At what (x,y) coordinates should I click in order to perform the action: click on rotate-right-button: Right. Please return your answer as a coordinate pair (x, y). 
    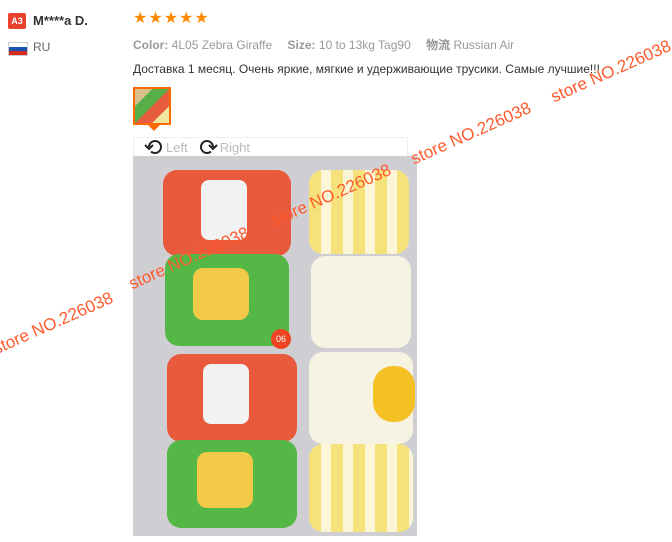
    Looking at the image, I should click on (224, 147).